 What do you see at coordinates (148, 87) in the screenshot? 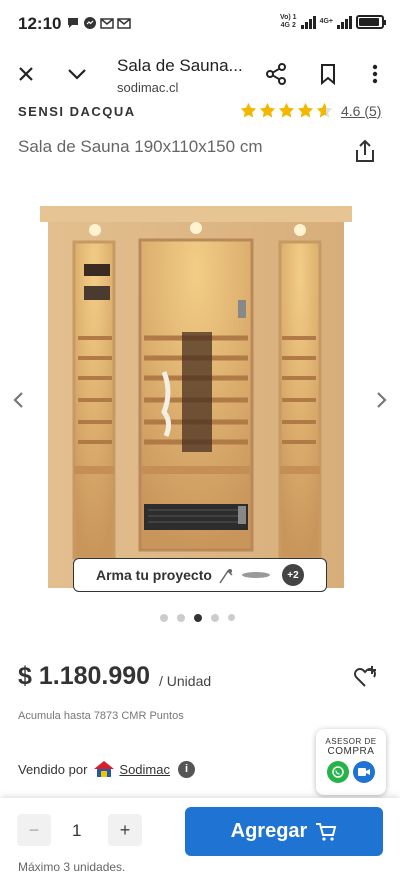
I see `page-url: sodimac.cl` at bounding box center [148, 87].